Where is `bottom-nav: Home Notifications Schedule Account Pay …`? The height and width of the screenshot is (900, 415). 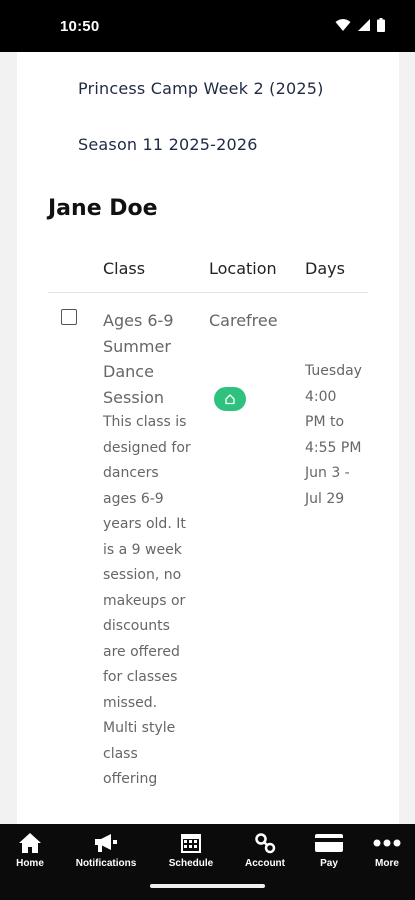 bottom-nav: Home Notifications Schedule Account Pay … is located at coordinates (207, 850).